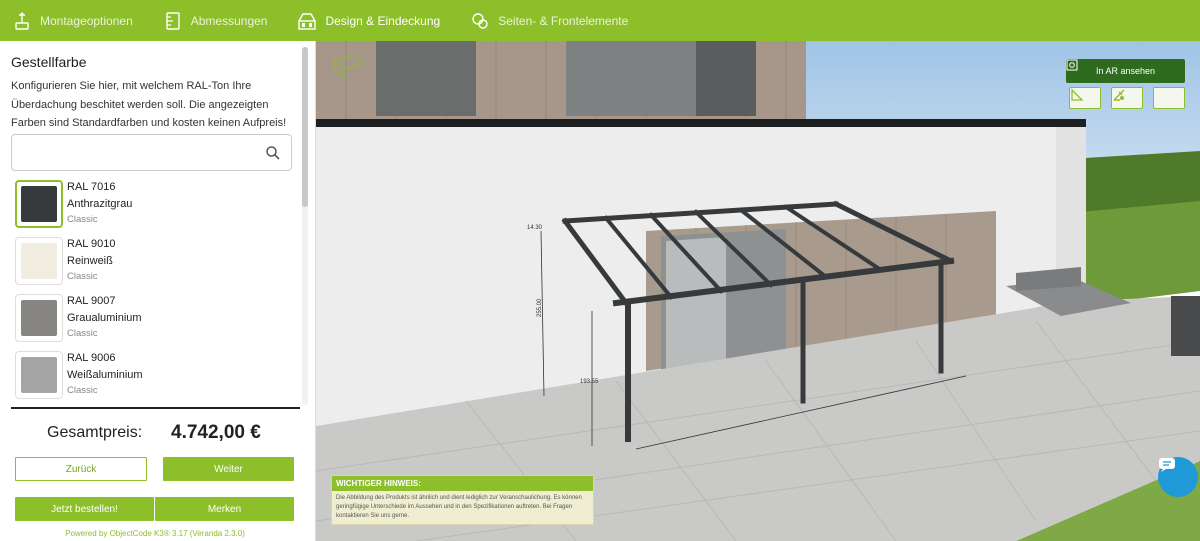  I want to click on ar-icon, so click(1072, 65).